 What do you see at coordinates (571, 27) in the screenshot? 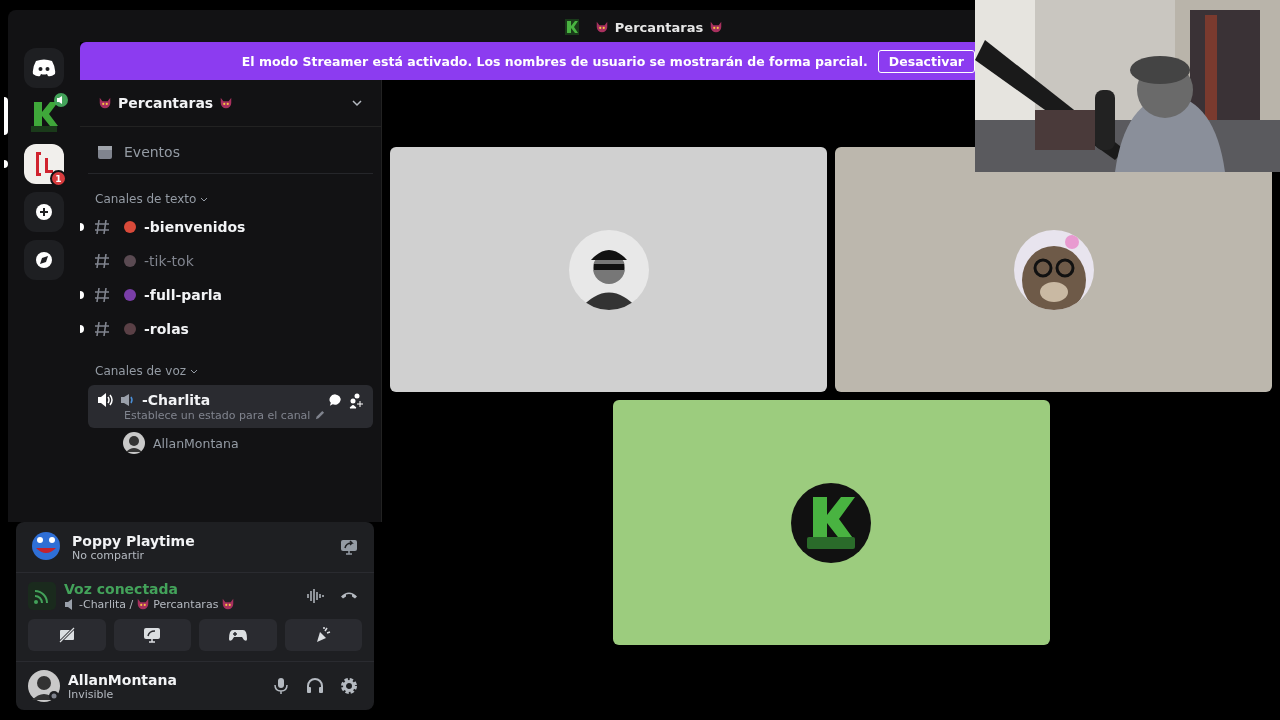
I see `server-logo-icon` at bounding box center [571, 27].